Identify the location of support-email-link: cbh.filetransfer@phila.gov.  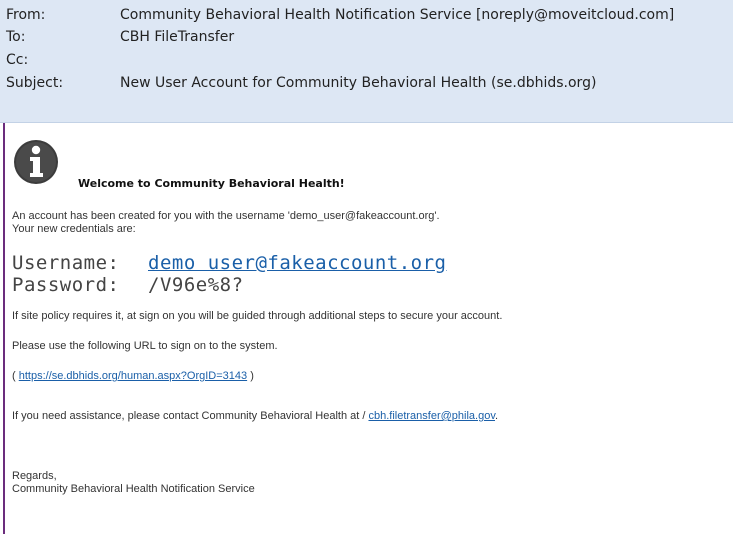
(431, 416).